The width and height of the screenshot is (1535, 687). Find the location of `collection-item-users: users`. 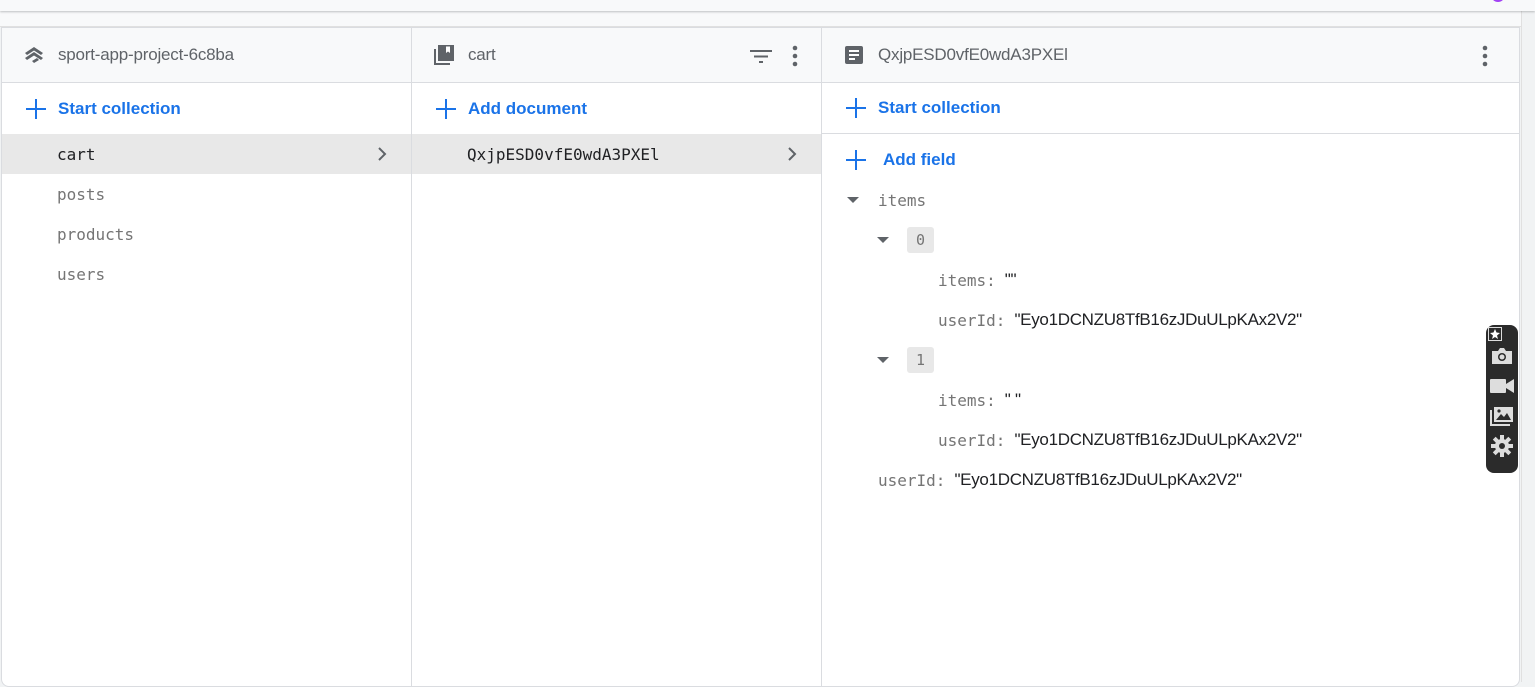

collection-item-users: users is located at coordinates (206, 274).